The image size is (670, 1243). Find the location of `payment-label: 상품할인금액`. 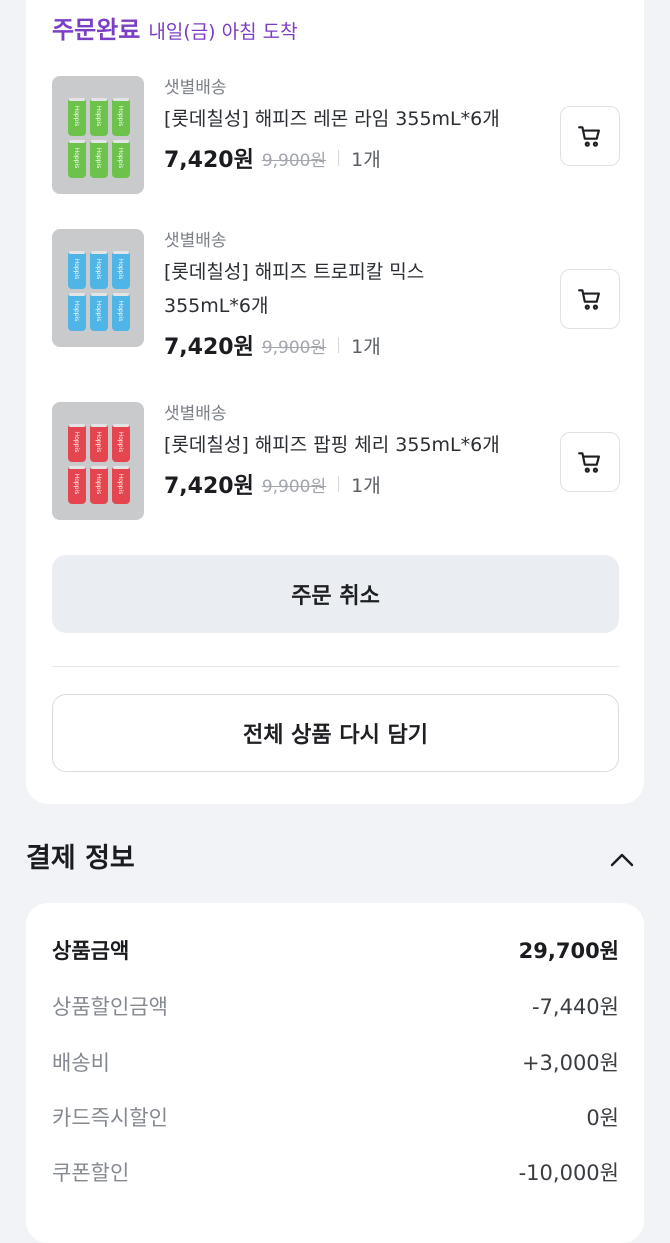

payment-label: 상품할인금액 is located at coordinates (110, 1007).